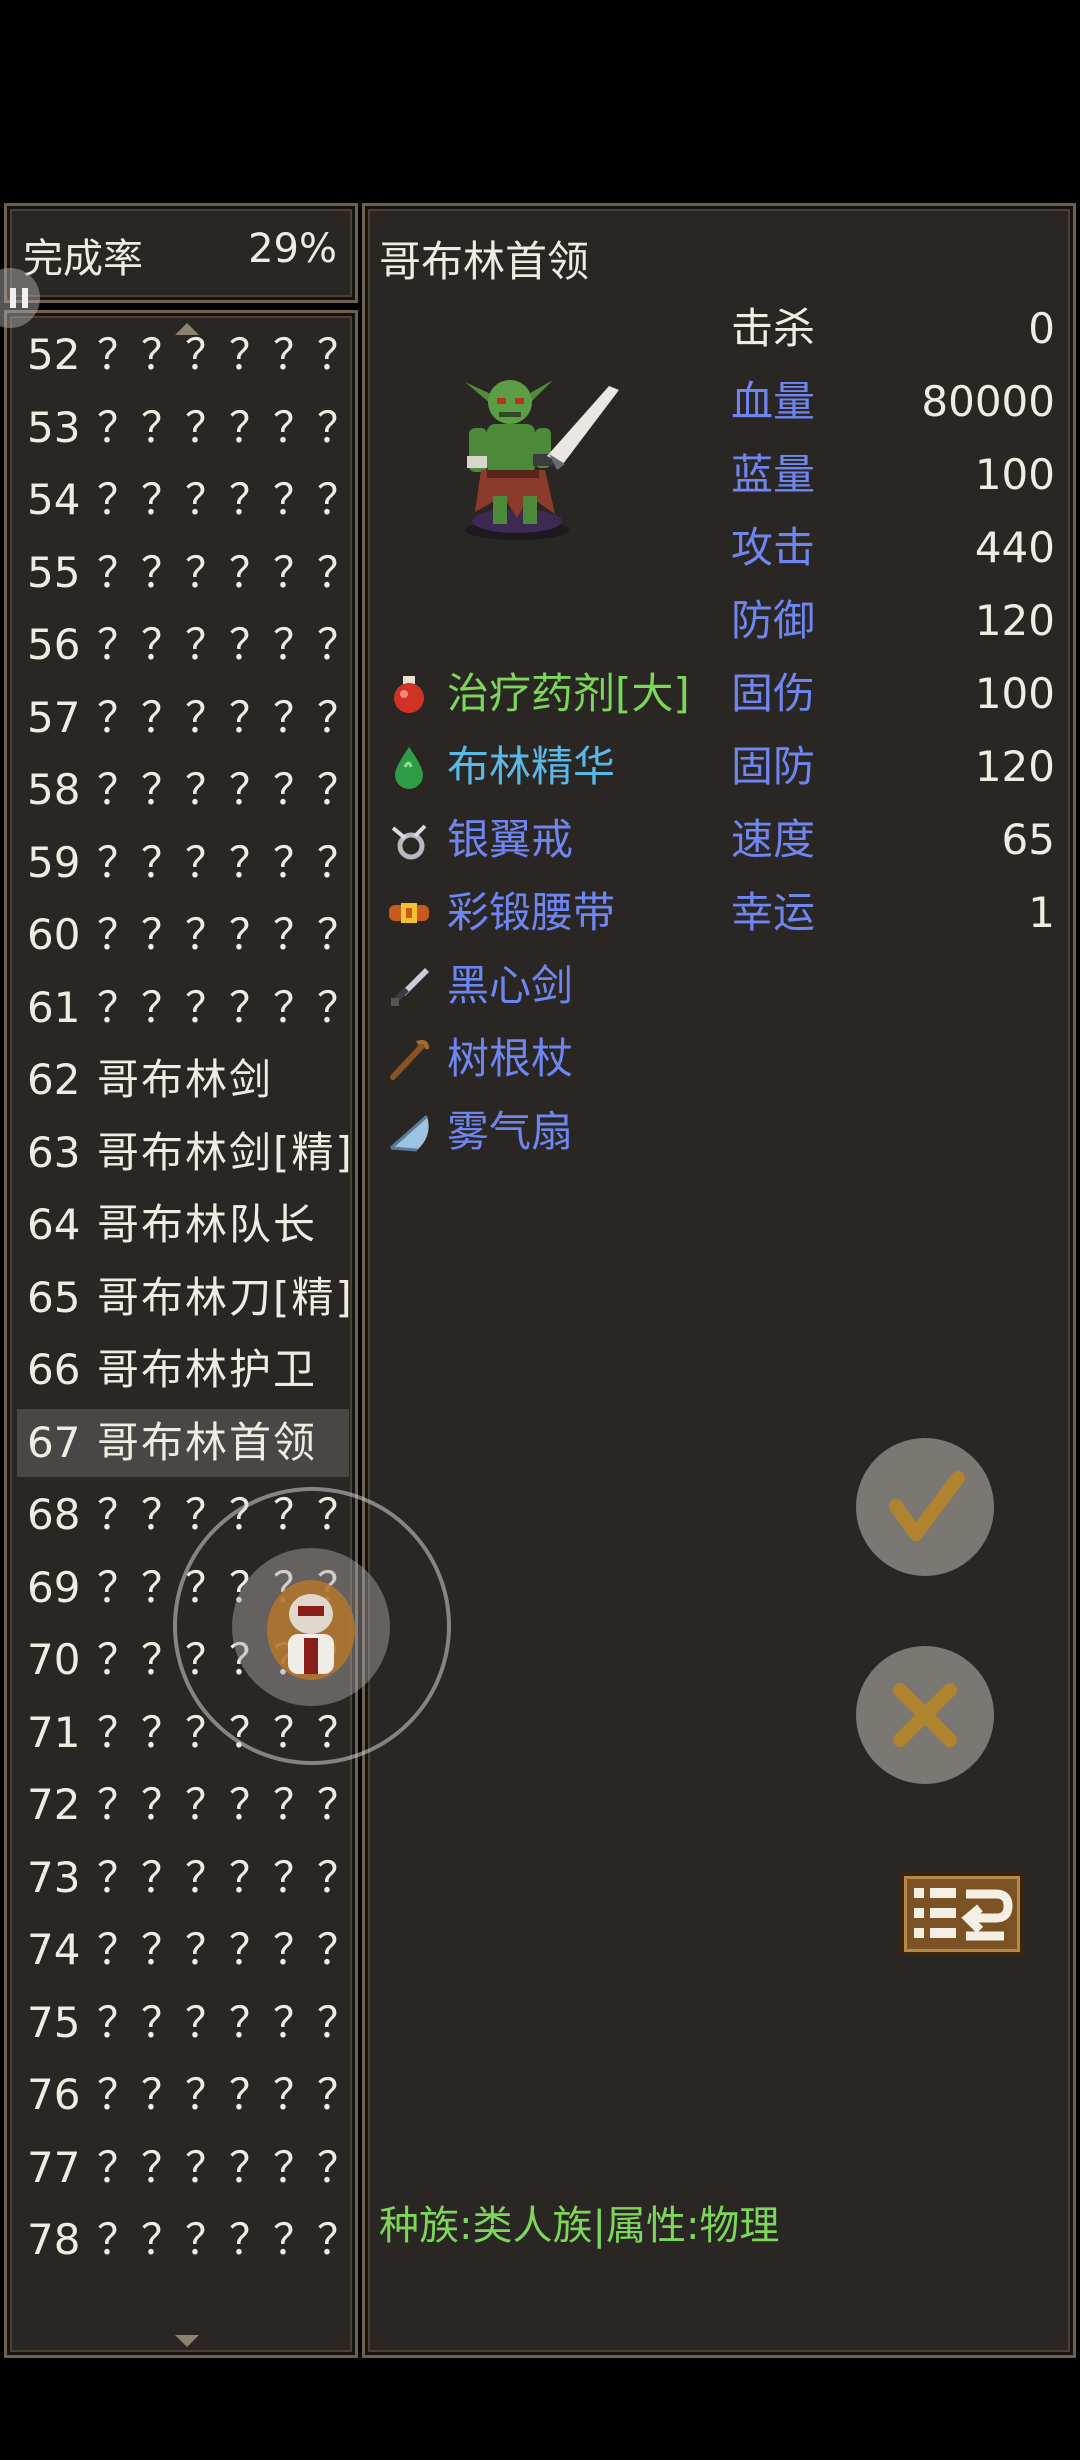 The width and height of the screenshot is (1080, 2460). I want to click on list-item: 75 ？？？？？？, so click(188, 2023).